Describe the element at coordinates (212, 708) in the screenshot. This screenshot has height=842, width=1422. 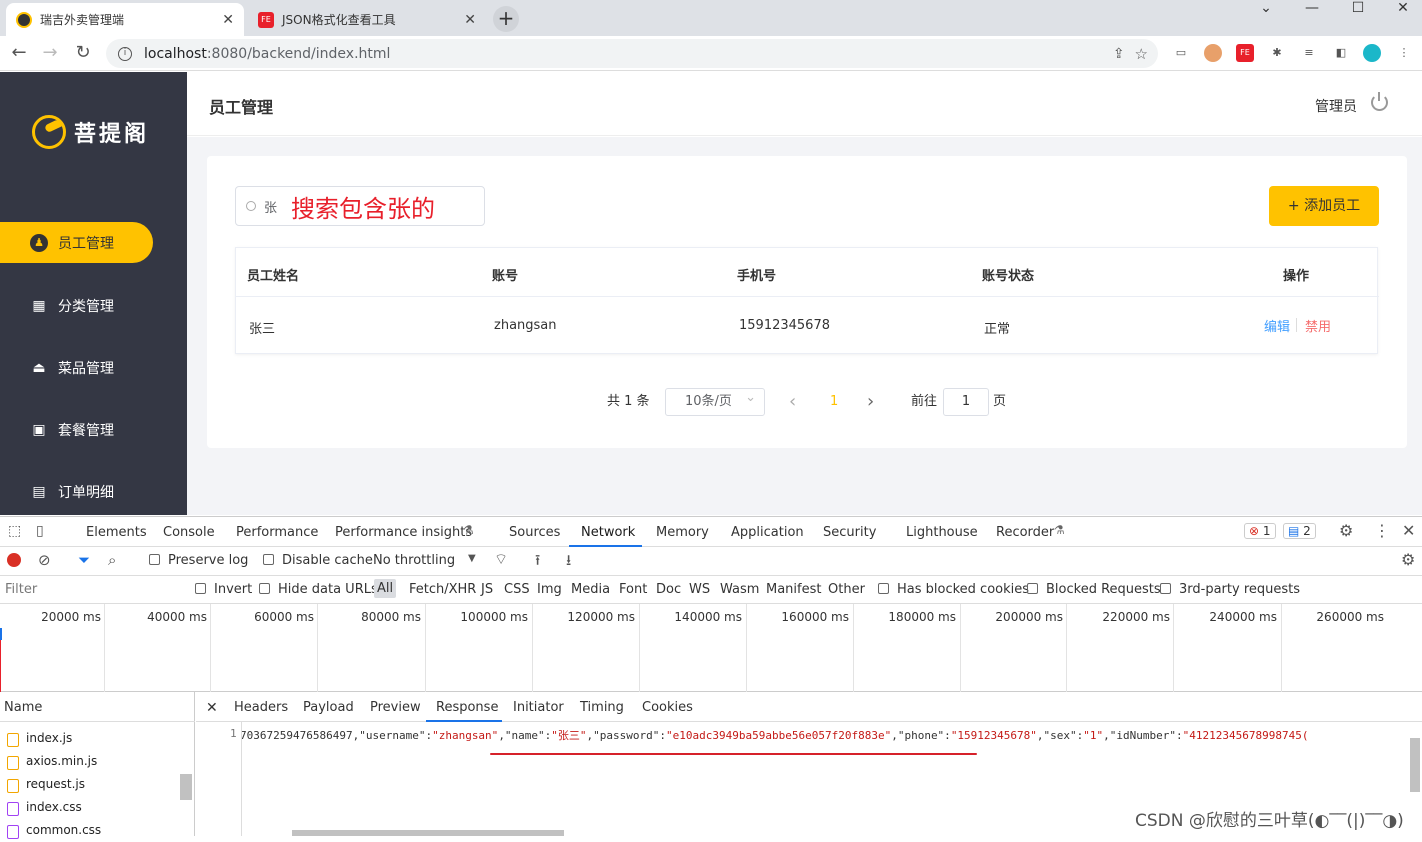
I see `close-detail-icon: ✕` at that location.